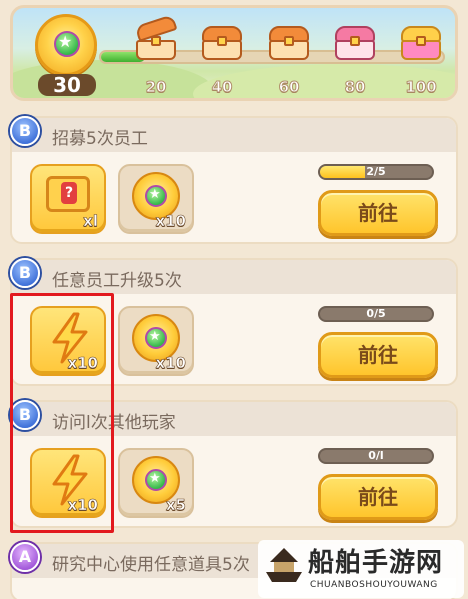  Describe the element at coordinates (67, 85) in the screenshot. I see `activity-points: 30` at that location.